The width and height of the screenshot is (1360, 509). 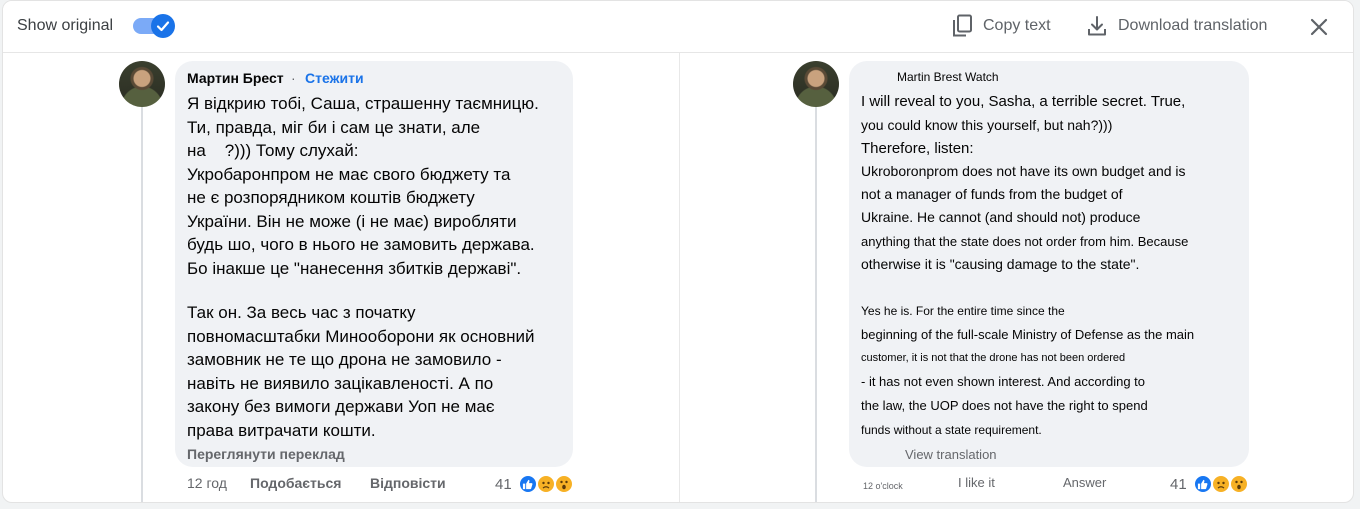 What do you see at coordinates (1017, 25) in the screenshot?
I see `copy-text-label: Copy text` at bounding box center [1017, 25].